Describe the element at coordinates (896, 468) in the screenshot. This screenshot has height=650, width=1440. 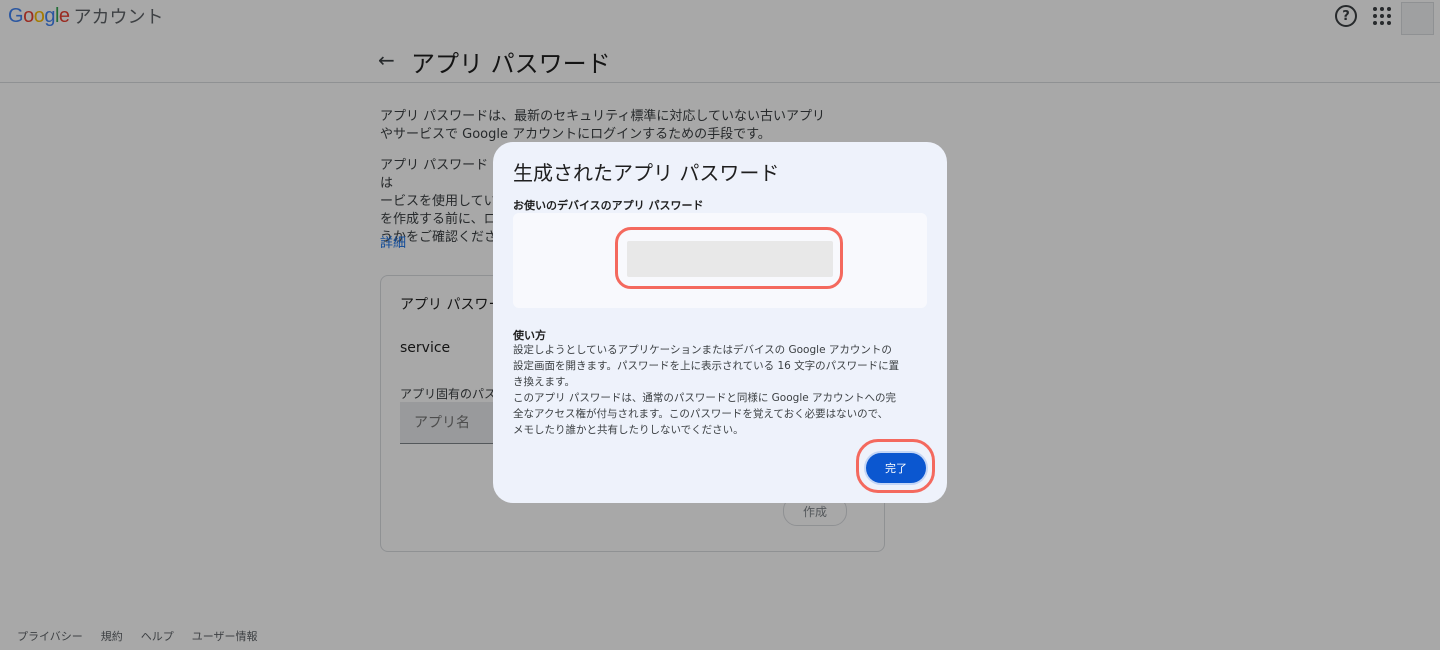
I see `done-button: 完了` at that location.